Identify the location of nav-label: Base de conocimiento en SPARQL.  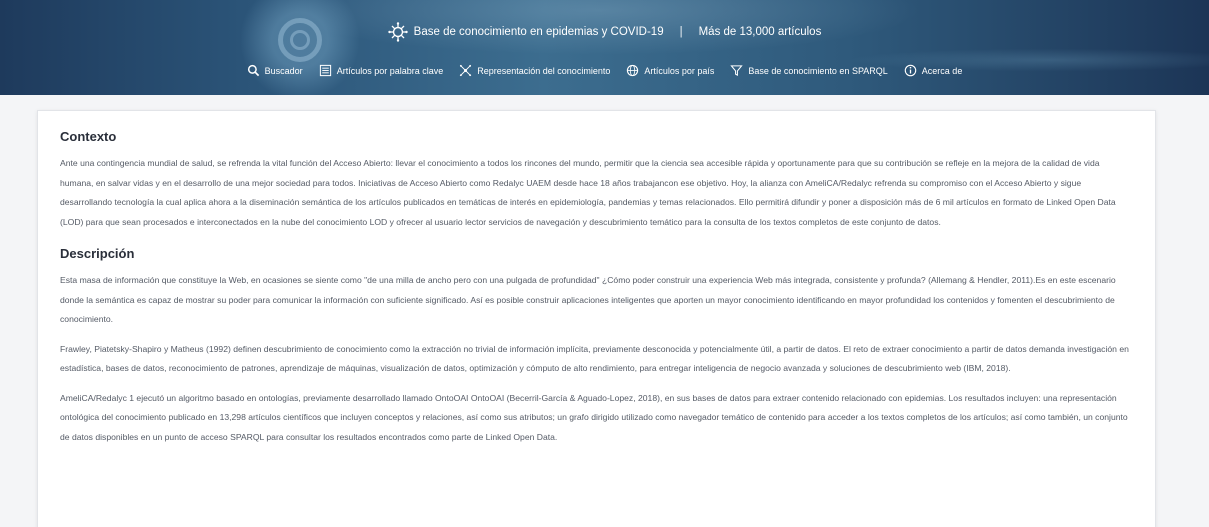
(818, 70).